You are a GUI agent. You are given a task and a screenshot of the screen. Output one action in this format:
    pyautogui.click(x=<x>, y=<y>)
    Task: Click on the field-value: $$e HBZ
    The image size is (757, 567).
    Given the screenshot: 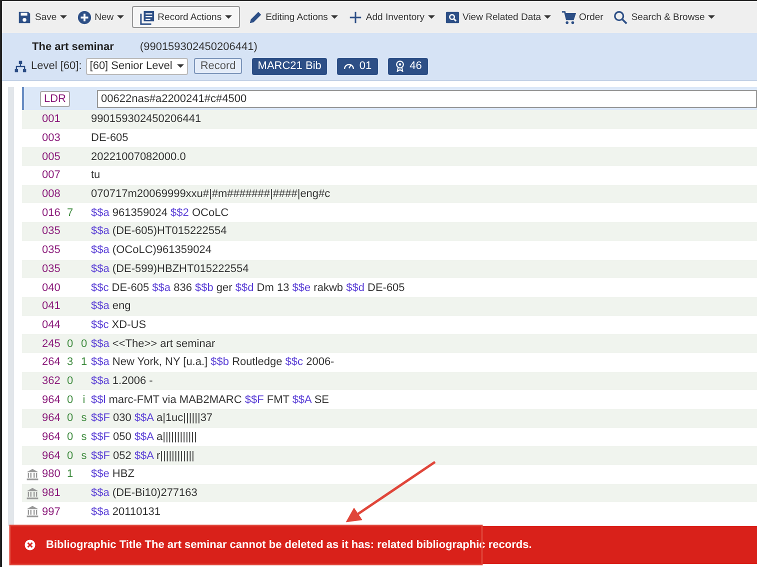 What is the action you would take?
    pyautogui.click(x=112, y=474)
    